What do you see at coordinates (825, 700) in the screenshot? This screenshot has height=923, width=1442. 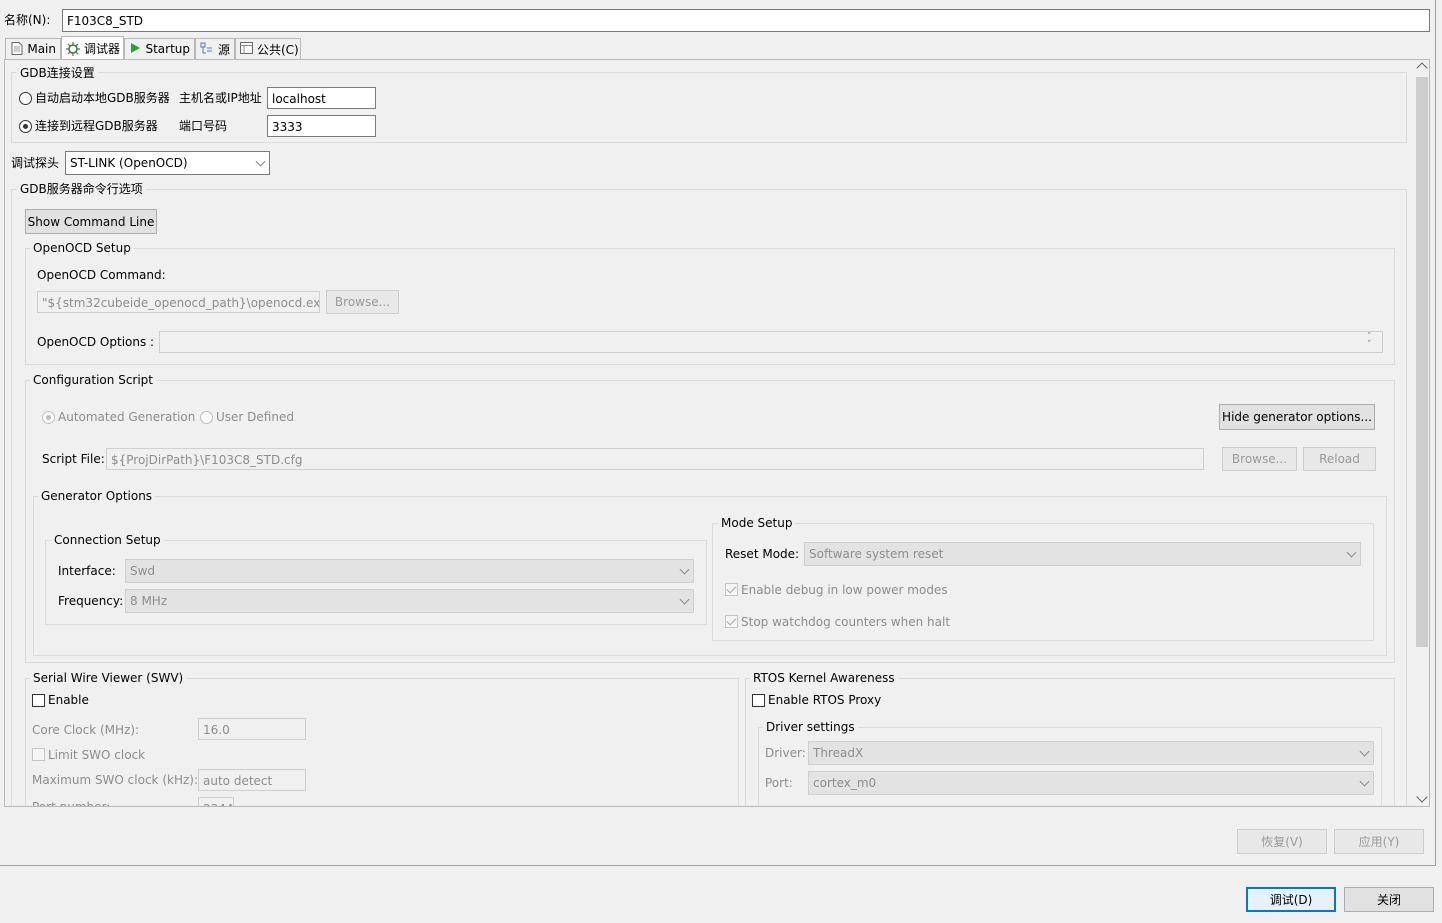 I see `rtos-proxy-label: Enable RTOS Proxy` at bounding box center [825, 700].